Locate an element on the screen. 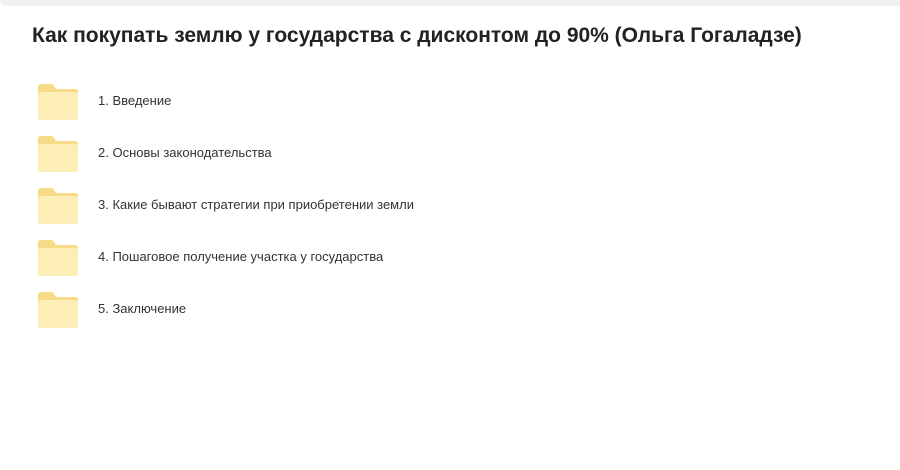 The image size is (900, 470). folder-item-label: 1. Введение is located at coordinates (135, 100).